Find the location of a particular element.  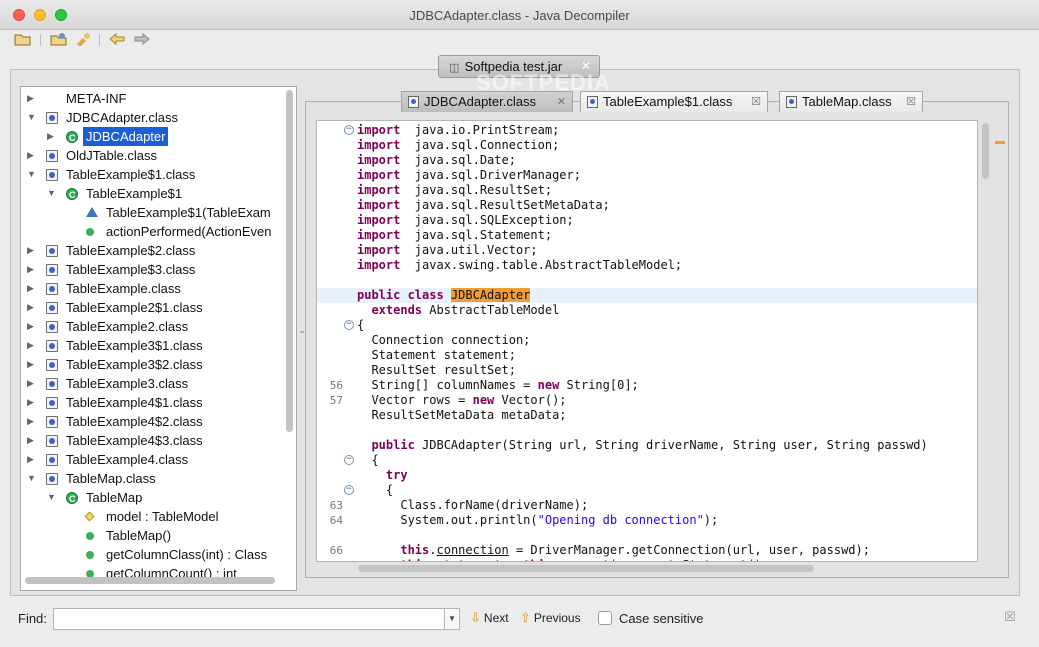

code-text: import java.sql.ResultSetMetaData; is located at coordinates (483, 205).